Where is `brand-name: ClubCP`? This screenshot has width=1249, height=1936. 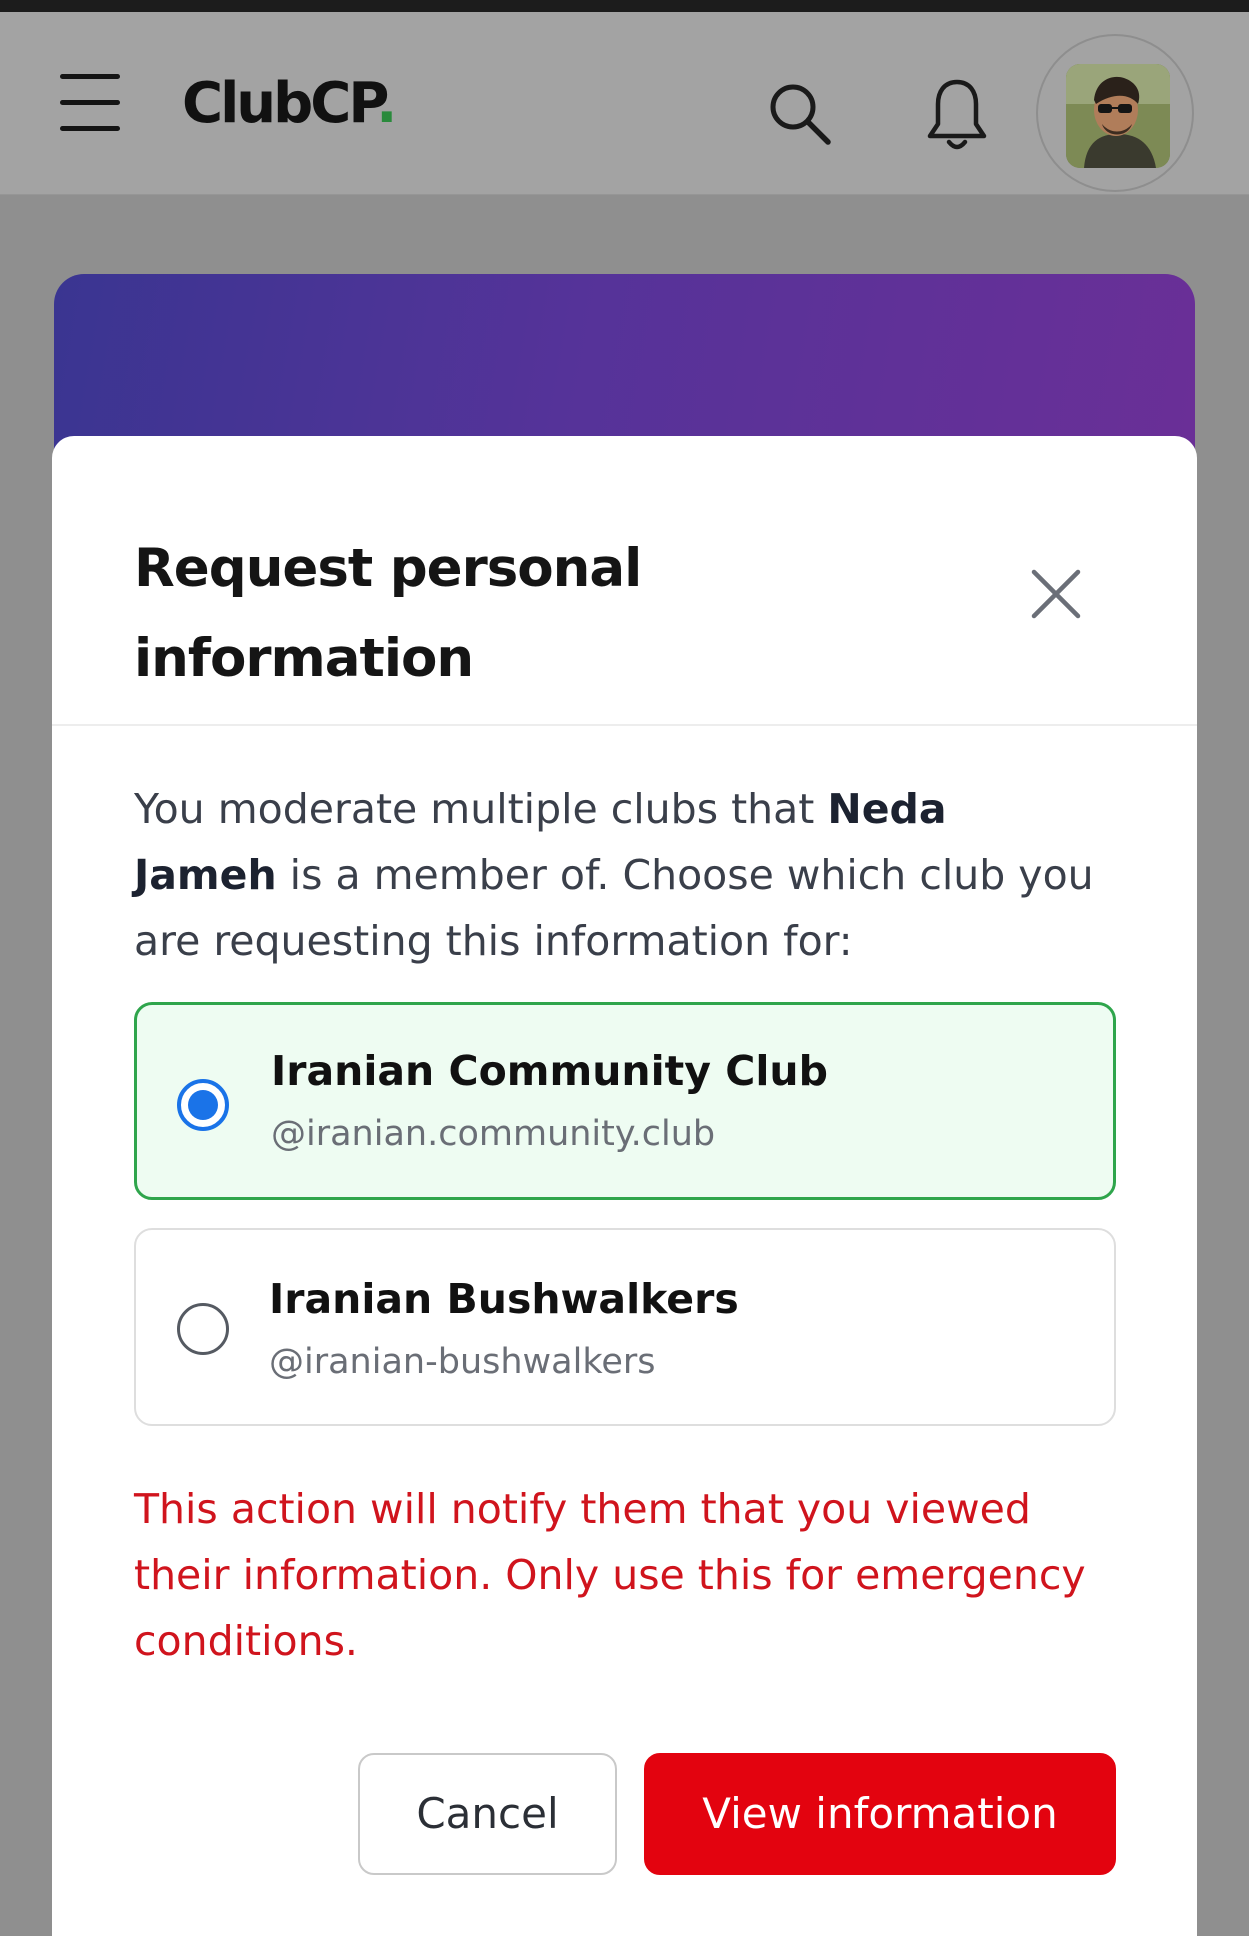
brand-name: ClubCP is located at coordinates (280, 103).